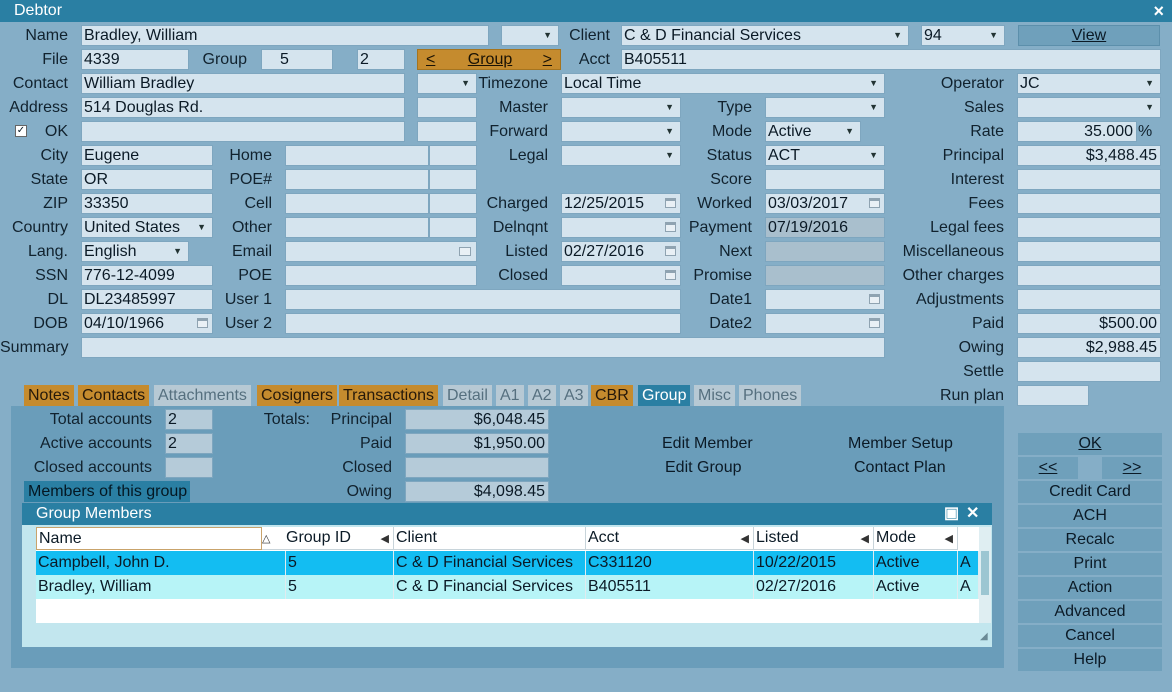 Image resolution: width=1172 pixels, height=692 pixels. What do you see at coordinates (381, 275) in the screenshot?
I see `poe-field` at bounding box center [381, 275].